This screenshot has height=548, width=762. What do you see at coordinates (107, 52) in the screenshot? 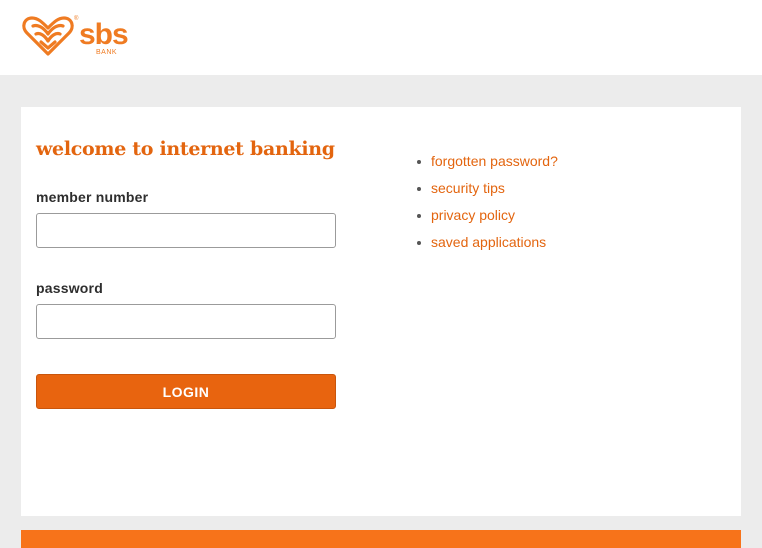
I see `brand-subtitle: BANK` at bounding box center [107, 52].